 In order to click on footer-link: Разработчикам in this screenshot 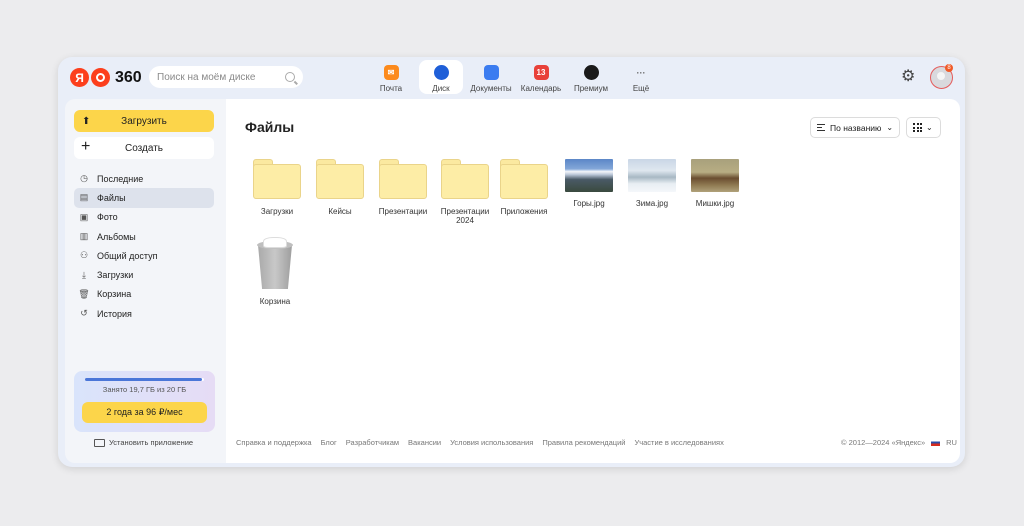, I will do `click(372, 442)`.